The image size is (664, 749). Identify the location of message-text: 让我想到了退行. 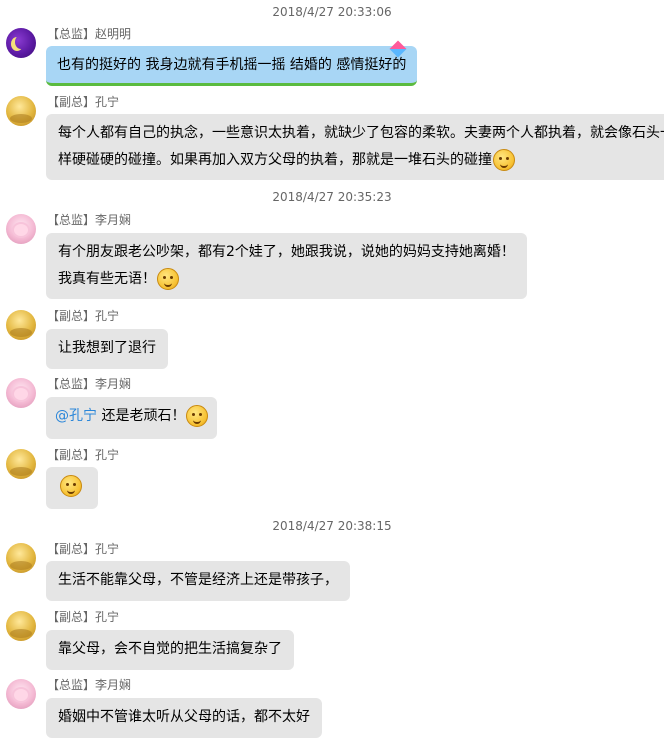
(107, 348).